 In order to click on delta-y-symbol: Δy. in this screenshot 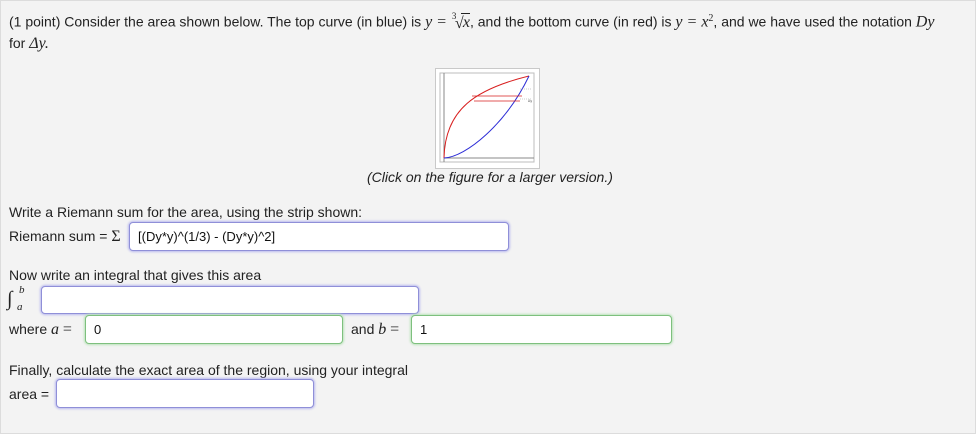, I will do `click(39, 43)`.